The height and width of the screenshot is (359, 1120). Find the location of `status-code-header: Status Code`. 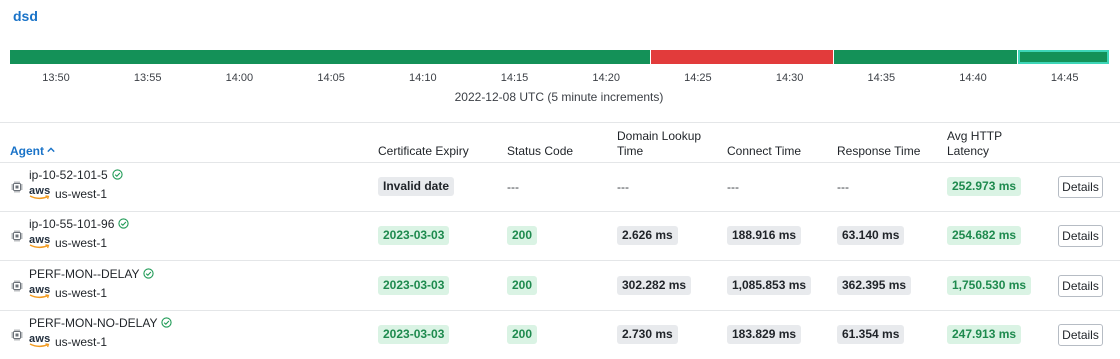

status-code-header: Status Code is located at coordinates (540, 151).